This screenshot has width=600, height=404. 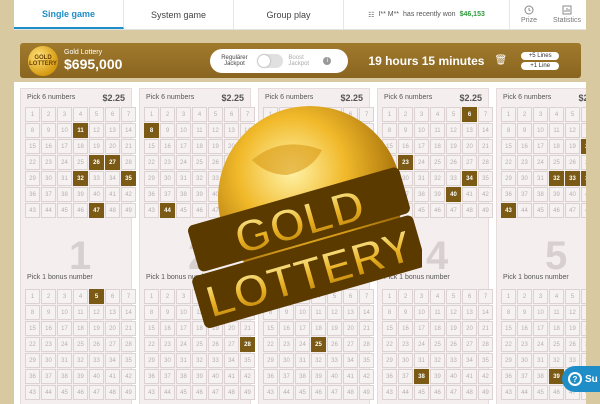 What do you see at coordinates (421, 392) in the screenshot?
I see `bonus-number-cell: 45` at bounding box center [421, 392].